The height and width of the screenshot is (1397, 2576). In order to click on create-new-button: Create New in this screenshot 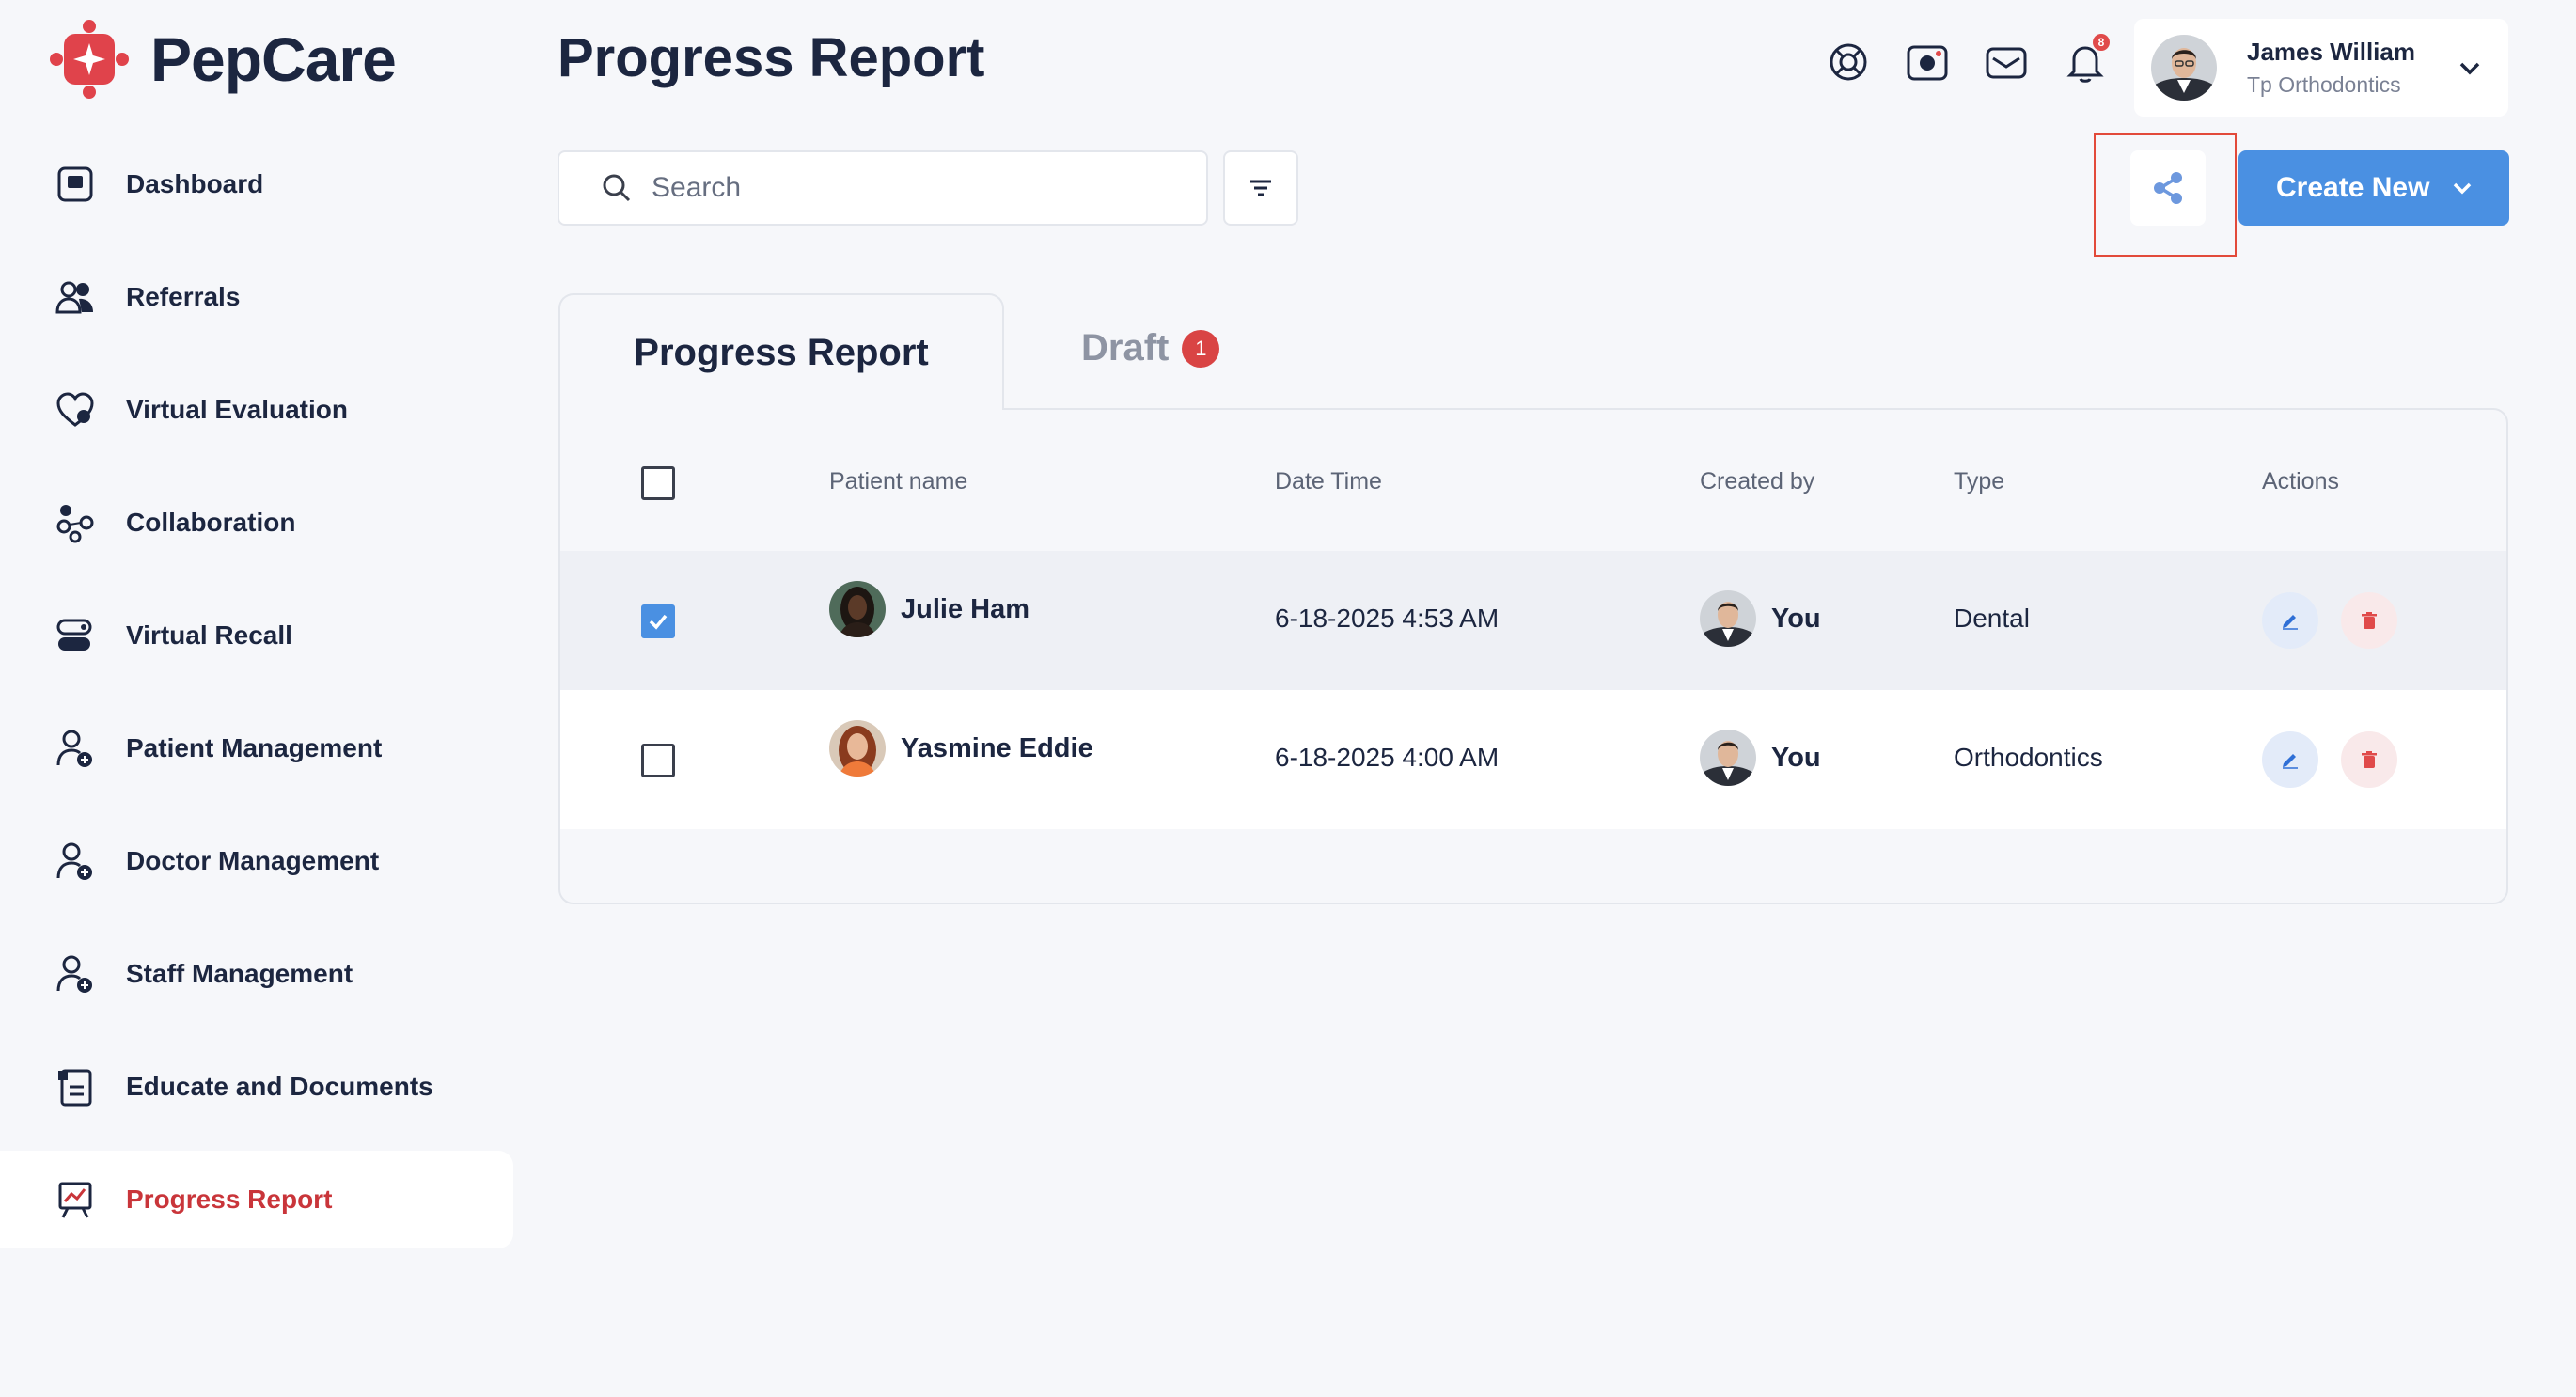, I will do `click(2374, 188)`.